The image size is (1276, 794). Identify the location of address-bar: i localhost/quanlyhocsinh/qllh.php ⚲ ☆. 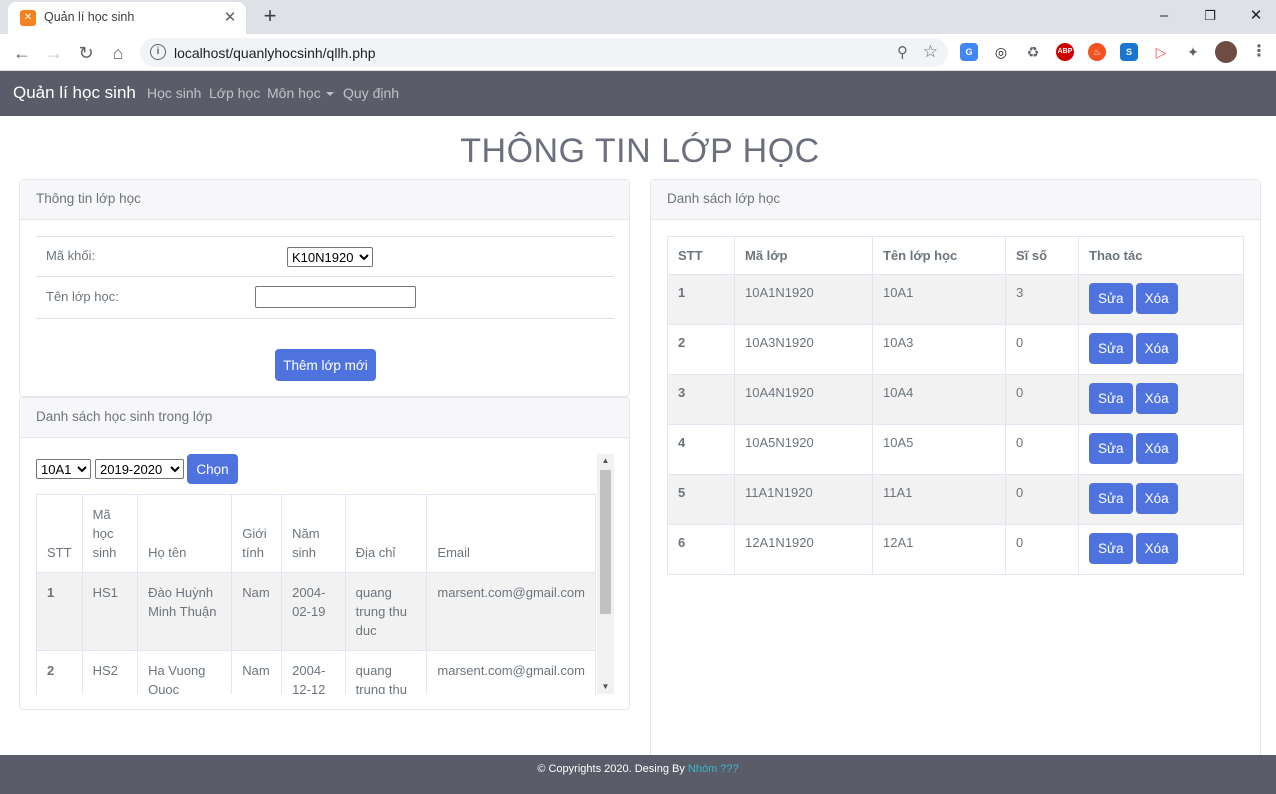
(544, 52).